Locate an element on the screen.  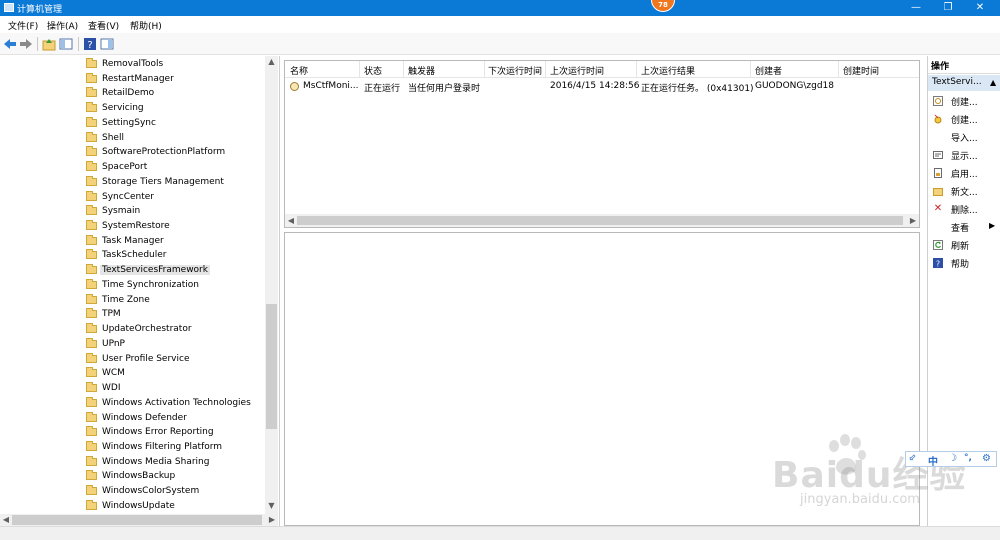
tree-item: Servicing is located at coordinates (115, 108).